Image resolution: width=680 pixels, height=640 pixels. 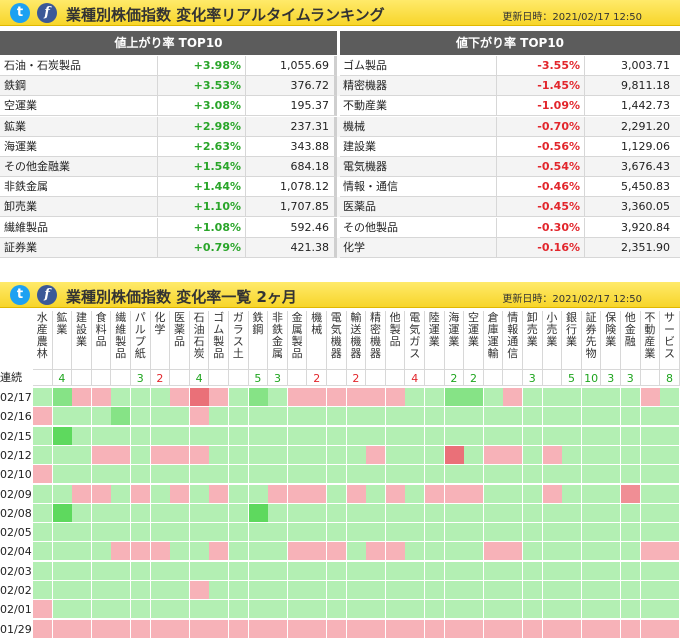 What do you see at coordinates (553, 340) in the screenshot?
I see `sector-column-header: 小売業` at bounding box center [553, 340].